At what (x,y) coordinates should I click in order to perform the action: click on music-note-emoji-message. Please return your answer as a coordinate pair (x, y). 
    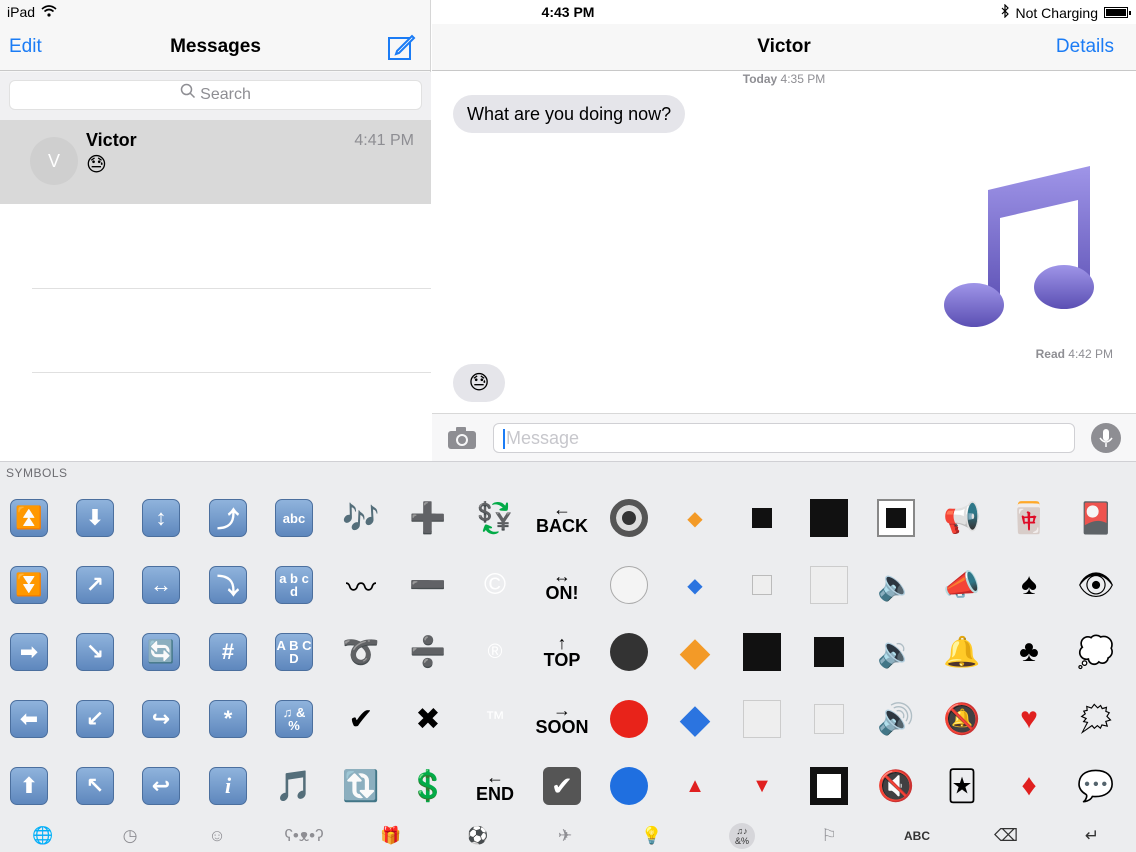
    Looking at the image, I should click on (1020, 245).